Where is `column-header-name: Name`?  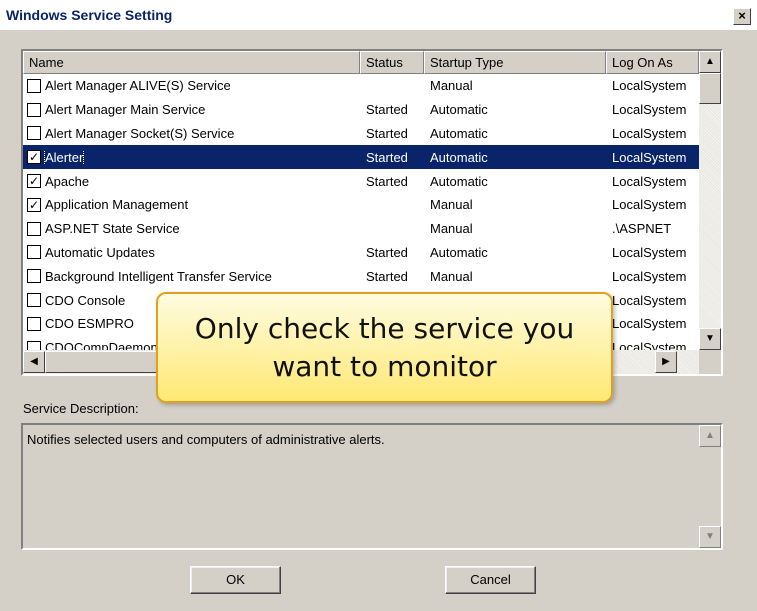
column-header-name: Name is located at coordinates (191, 62).